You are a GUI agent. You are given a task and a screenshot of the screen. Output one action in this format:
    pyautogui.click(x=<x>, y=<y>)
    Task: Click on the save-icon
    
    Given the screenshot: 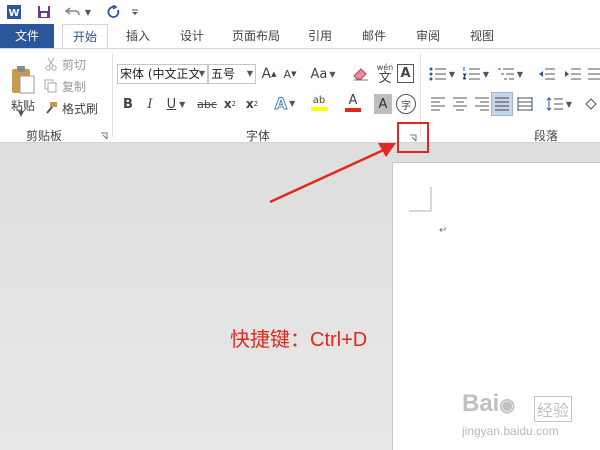 What is the action you would take?
    pyautogui.click(x=44, y=12)
    